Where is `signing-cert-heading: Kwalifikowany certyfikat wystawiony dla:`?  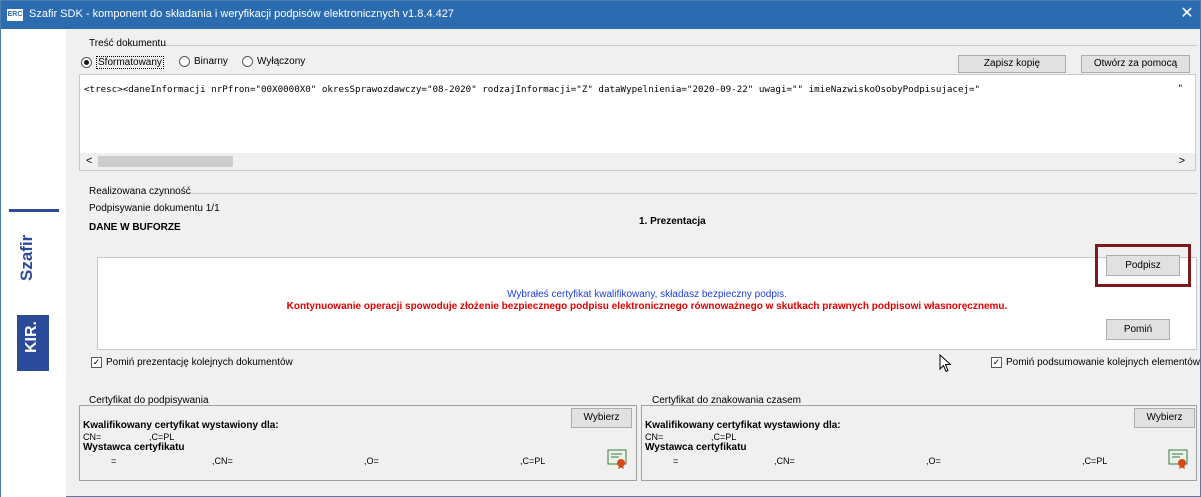 signing-cert-heading: Kwalifikowany certyfikat wystawiony dla: is located at coordinates (181, 425).